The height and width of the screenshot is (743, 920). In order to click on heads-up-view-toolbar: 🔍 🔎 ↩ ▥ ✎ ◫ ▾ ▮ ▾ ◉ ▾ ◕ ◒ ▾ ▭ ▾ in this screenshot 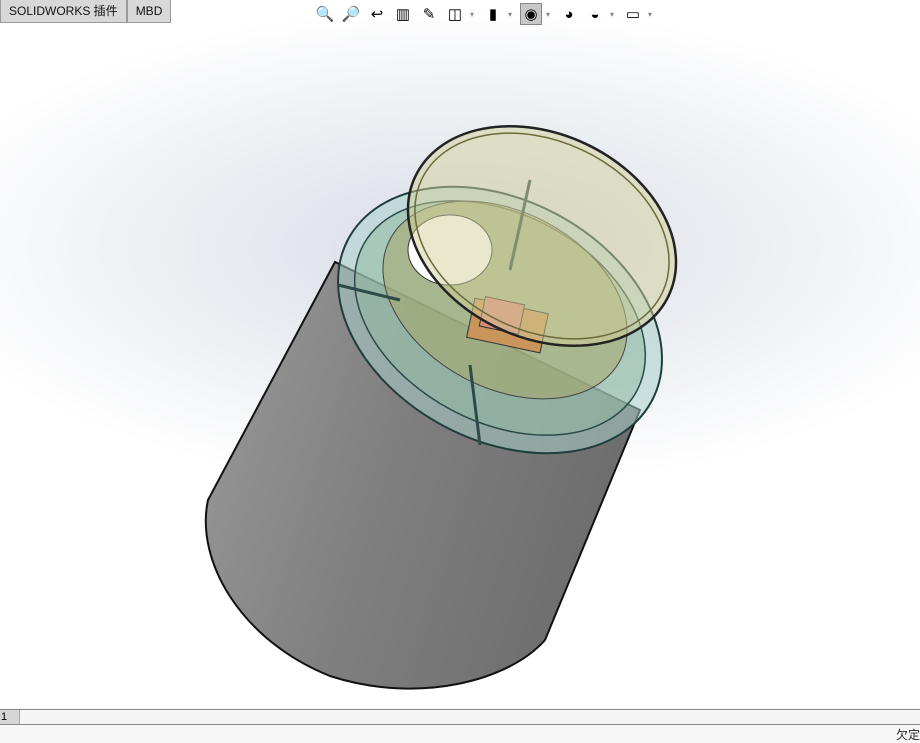, I will do `click(485, 14)`.